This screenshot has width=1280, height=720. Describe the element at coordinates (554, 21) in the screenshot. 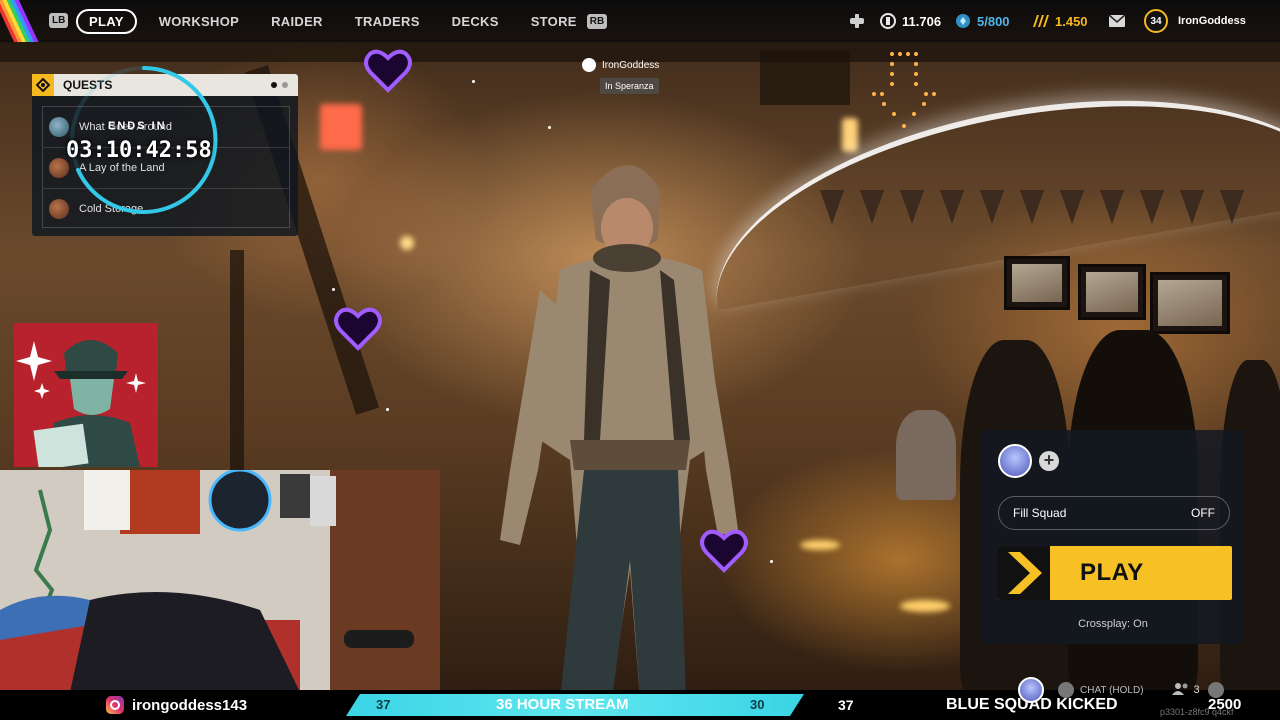

I see `tab-store: STORE` at that location.